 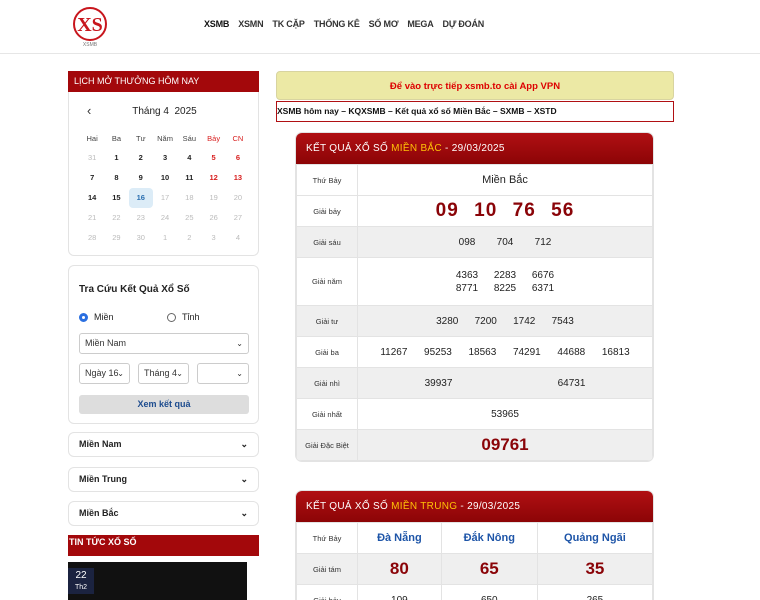 What do you see at coordinates (189, 198) in the screenshot?
I see `calendar-day: 18` at bounding box center [189, 198].